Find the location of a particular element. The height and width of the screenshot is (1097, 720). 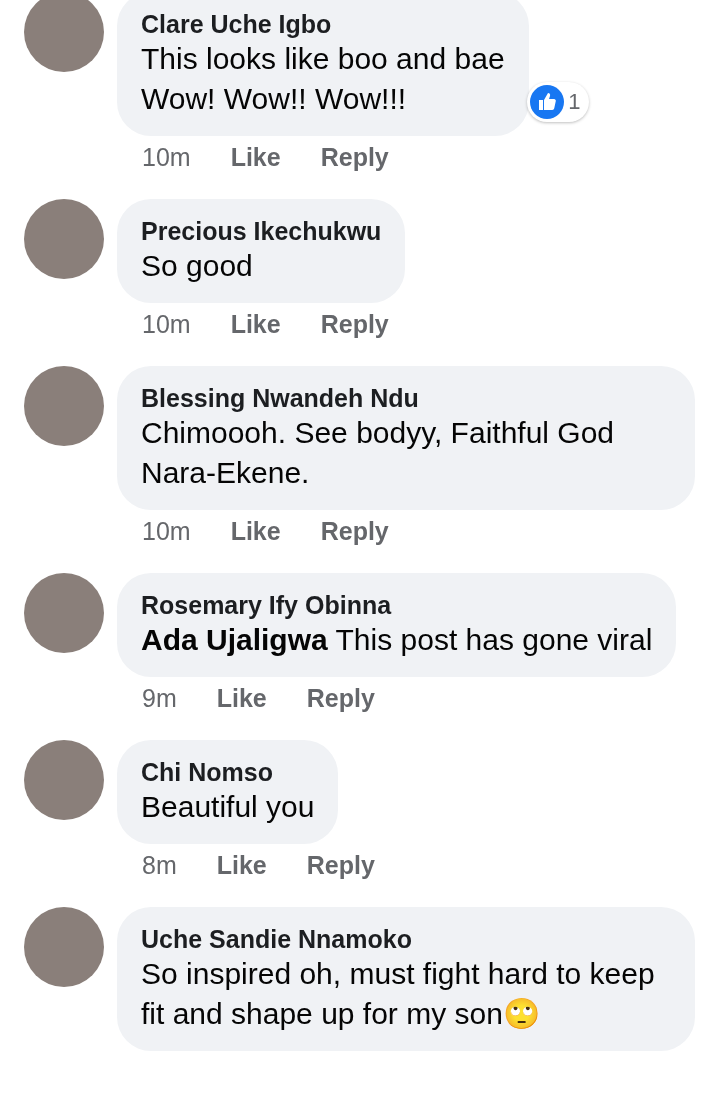

comment-text: Ada Ujaligwa This post has gone viral is located at coordinates (397, 640).